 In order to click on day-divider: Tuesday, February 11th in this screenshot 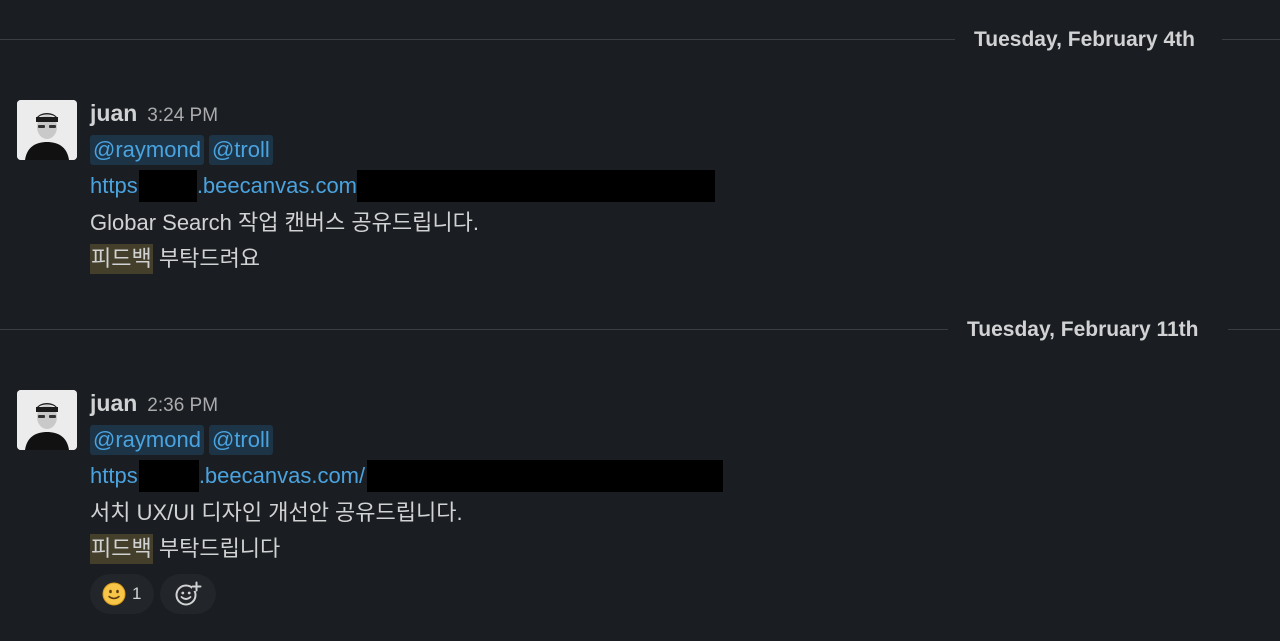, I will do `click(640, 330)`.